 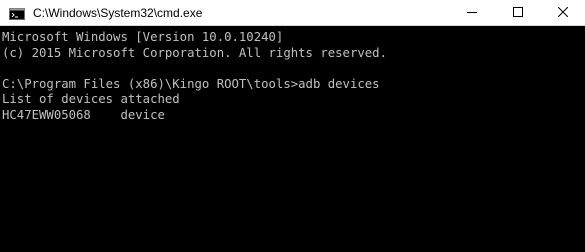 I want to click on console-line: List of devices attached, so click(x=91, y=99).